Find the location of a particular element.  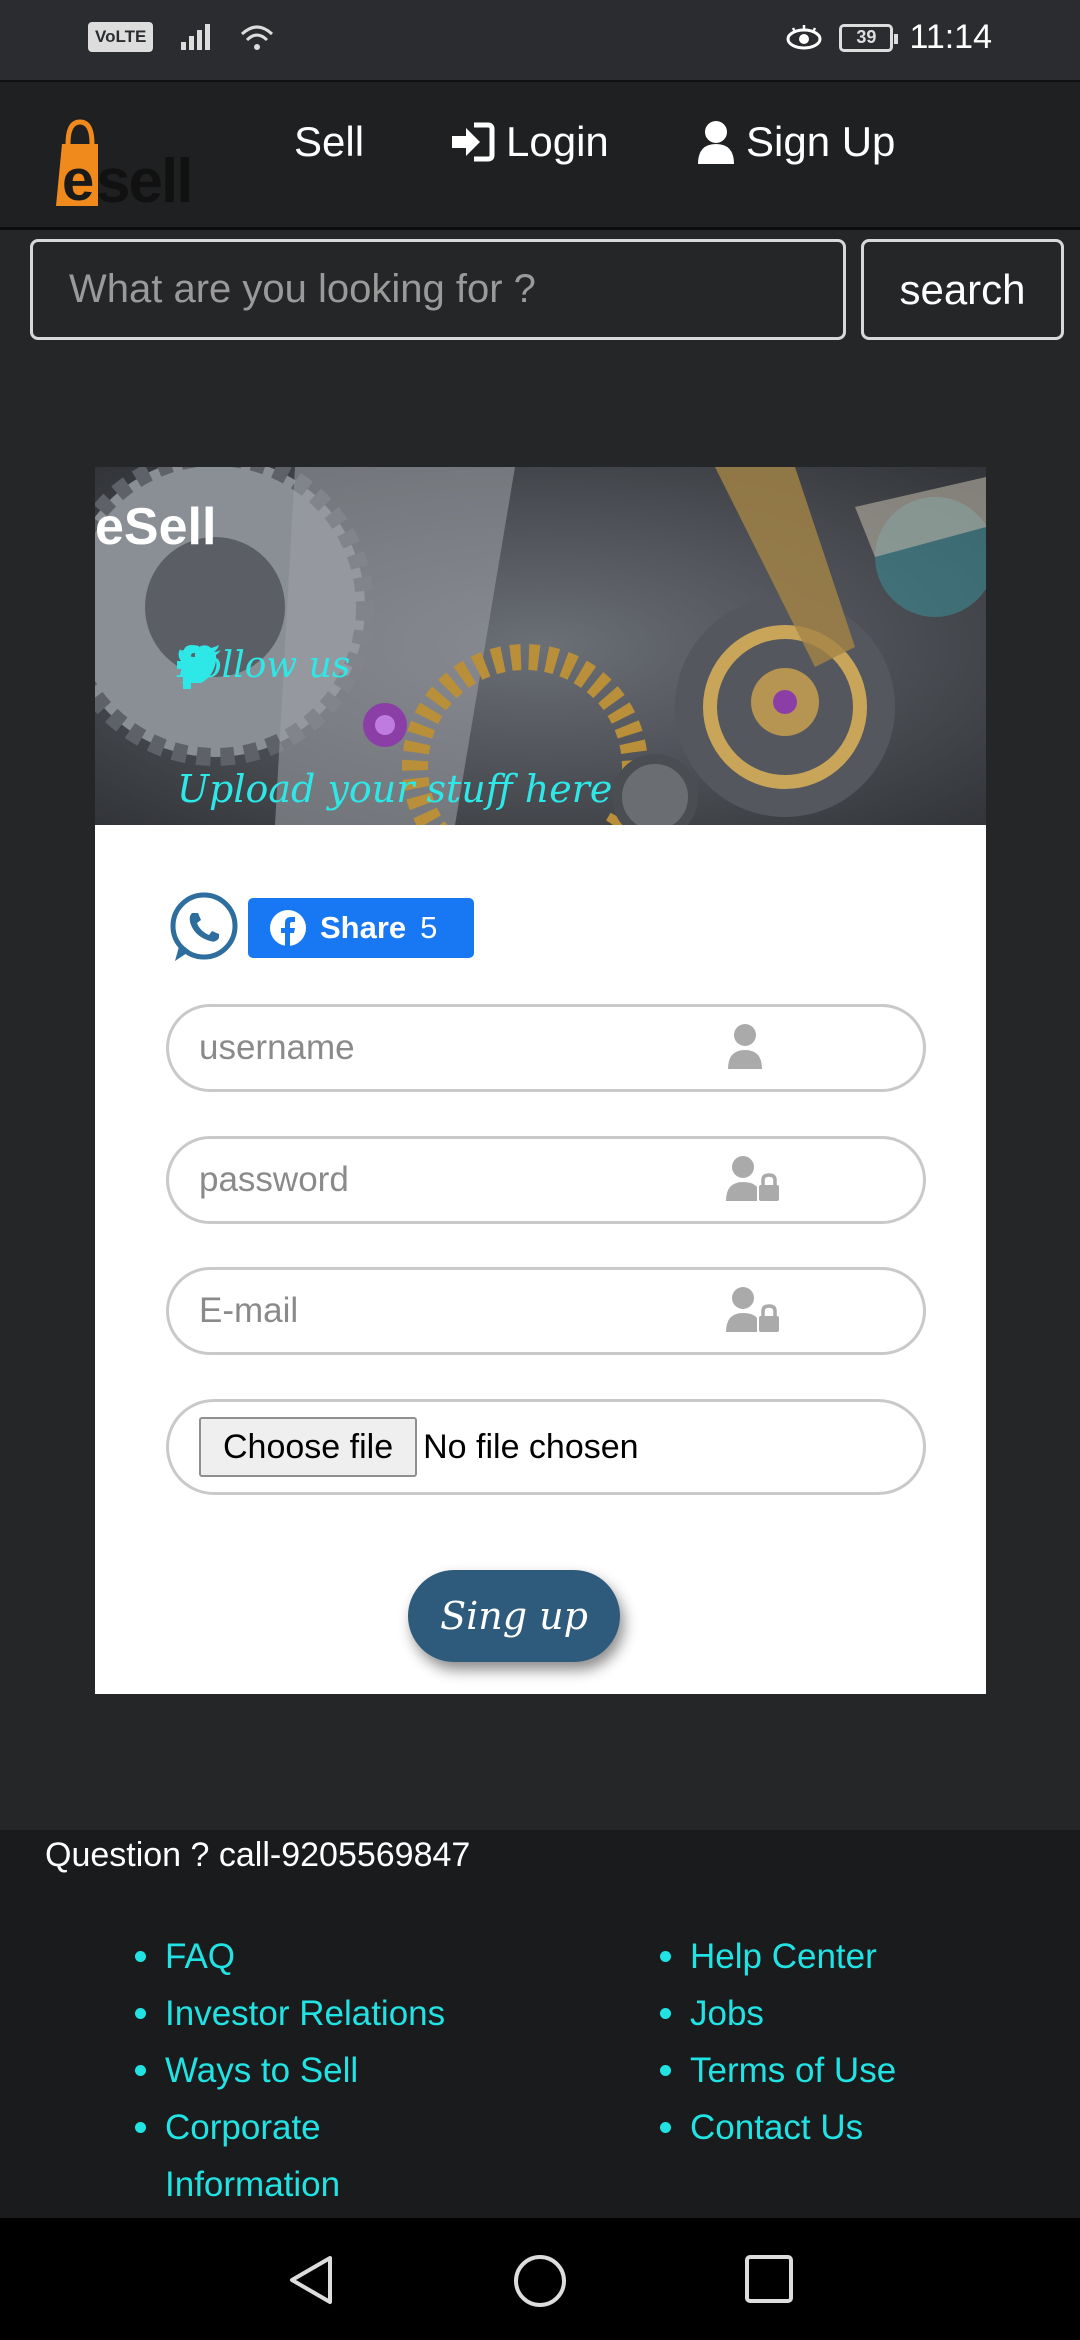

footer-link-item: Terms of Use is located at coordinates (840, 2070).